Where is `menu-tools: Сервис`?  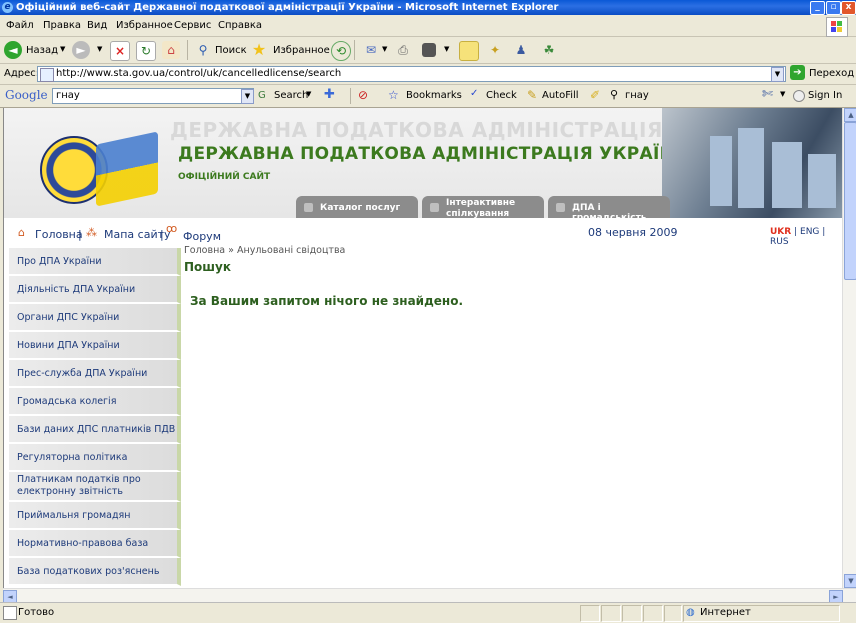 menu-tools: Сервис is located at coordinates (192, 25).